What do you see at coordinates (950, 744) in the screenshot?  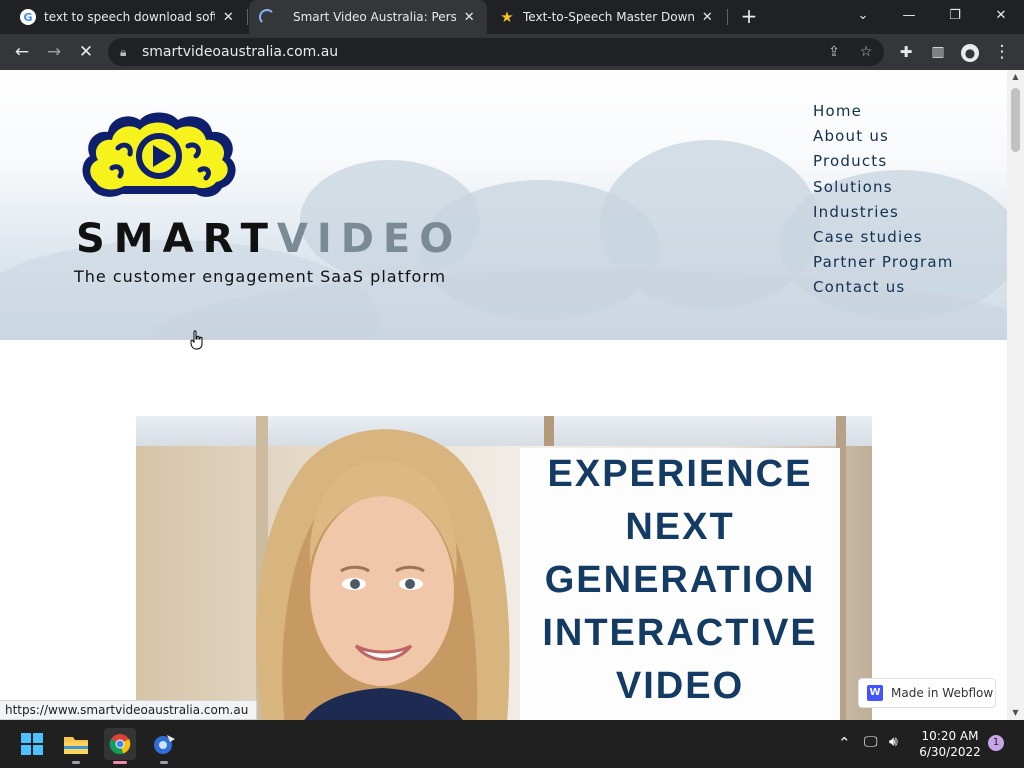 I see `system-clock: 10:20 AM 6/30/2022` at bounding box center [950, 744].